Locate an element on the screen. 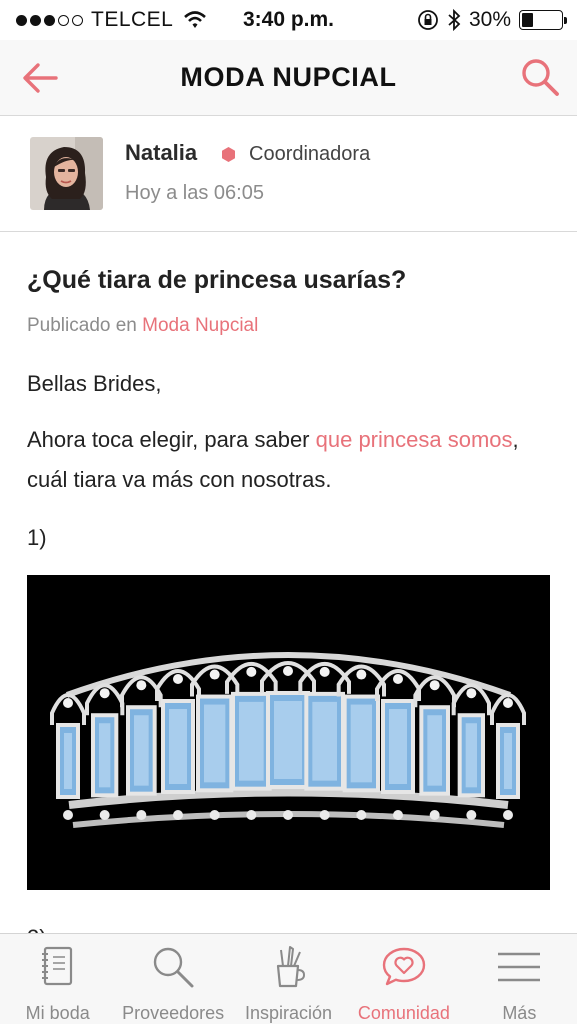 The height and width of the screenshot is (1024, 577). battery-percent: 30% is located at coordinates (489, 19).